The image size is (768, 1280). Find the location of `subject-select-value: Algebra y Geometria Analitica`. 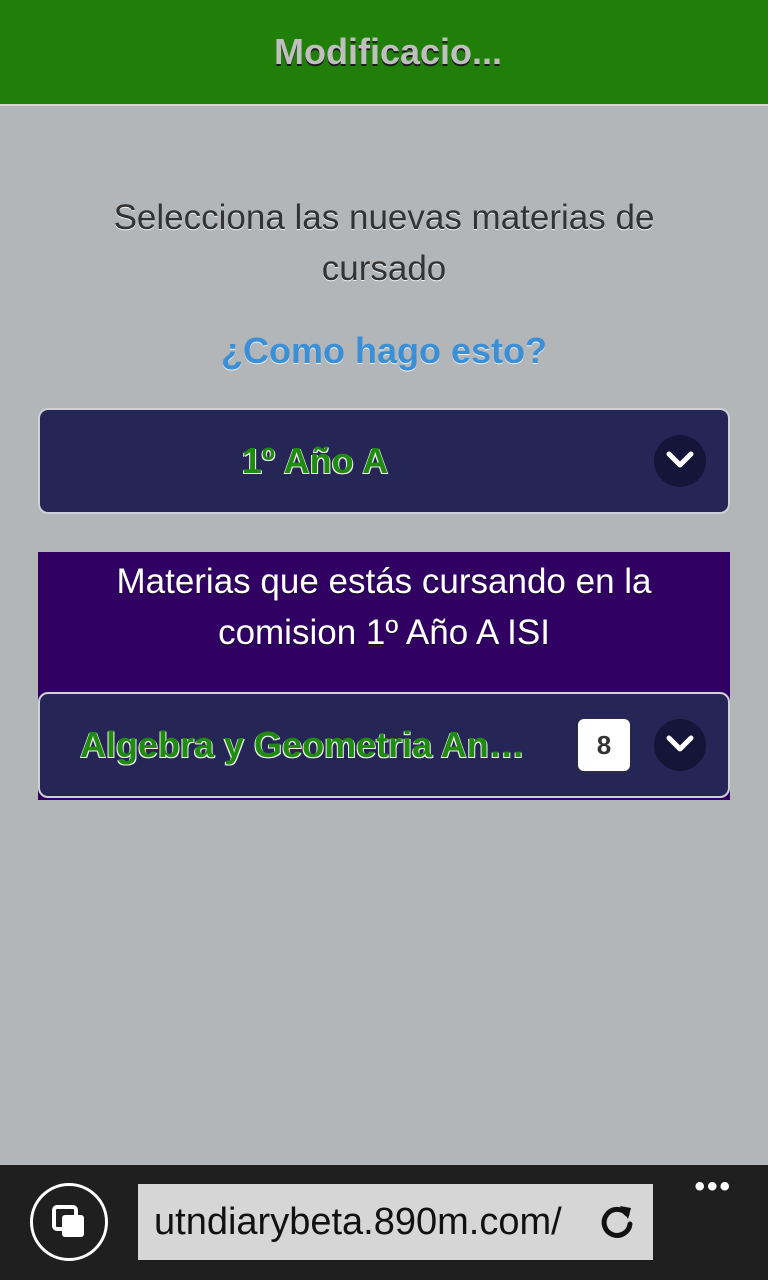

subject-select-value: Algebra y Geometria Analitica is located at coordinates (310, 744).